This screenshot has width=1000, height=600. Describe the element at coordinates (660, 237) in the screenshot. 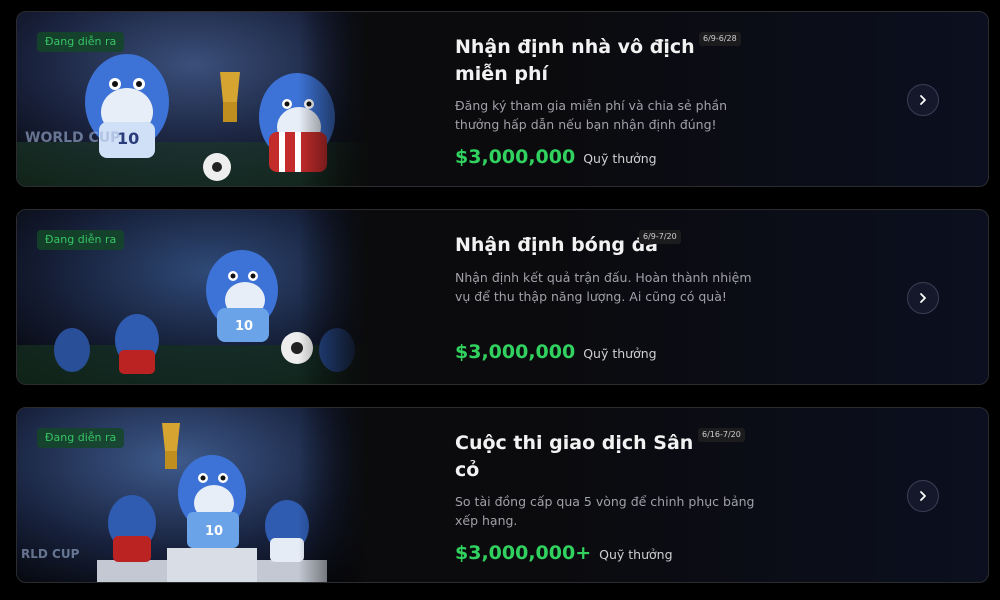

I see `event-date: 6/9-7/20` at that location.